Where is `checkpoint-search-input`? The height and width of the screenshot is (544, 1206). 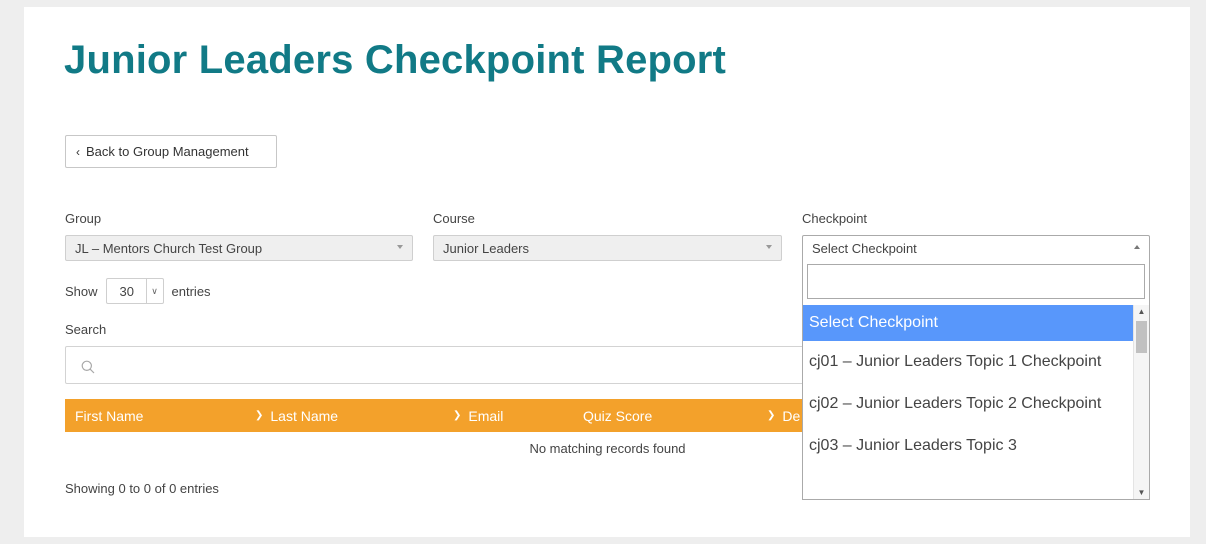
checkpoint-search-input is located at coordinates (976, 281).